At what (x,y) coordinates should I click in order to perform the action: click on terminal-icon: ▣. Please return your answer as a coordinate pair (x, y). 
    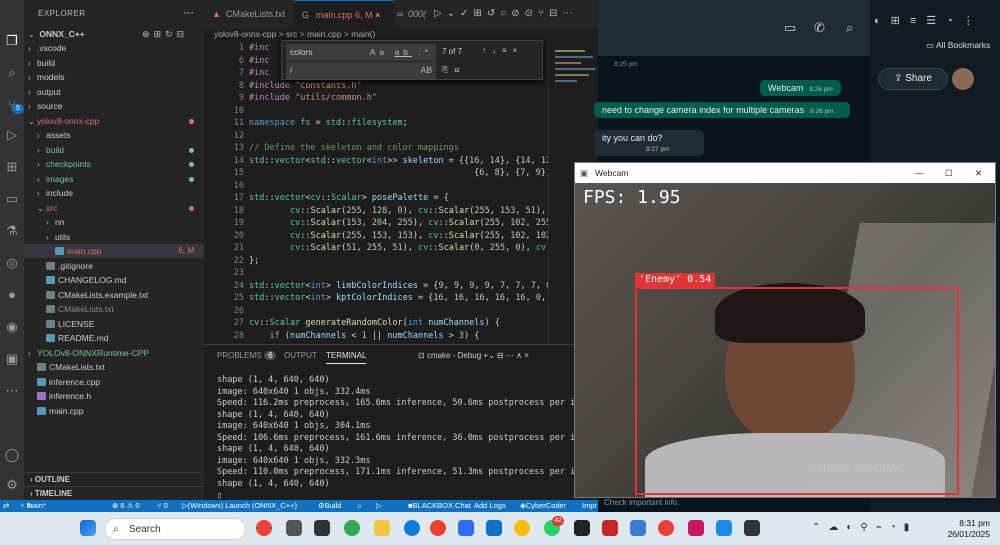
    Looking at the image, I should click on (12, 359).